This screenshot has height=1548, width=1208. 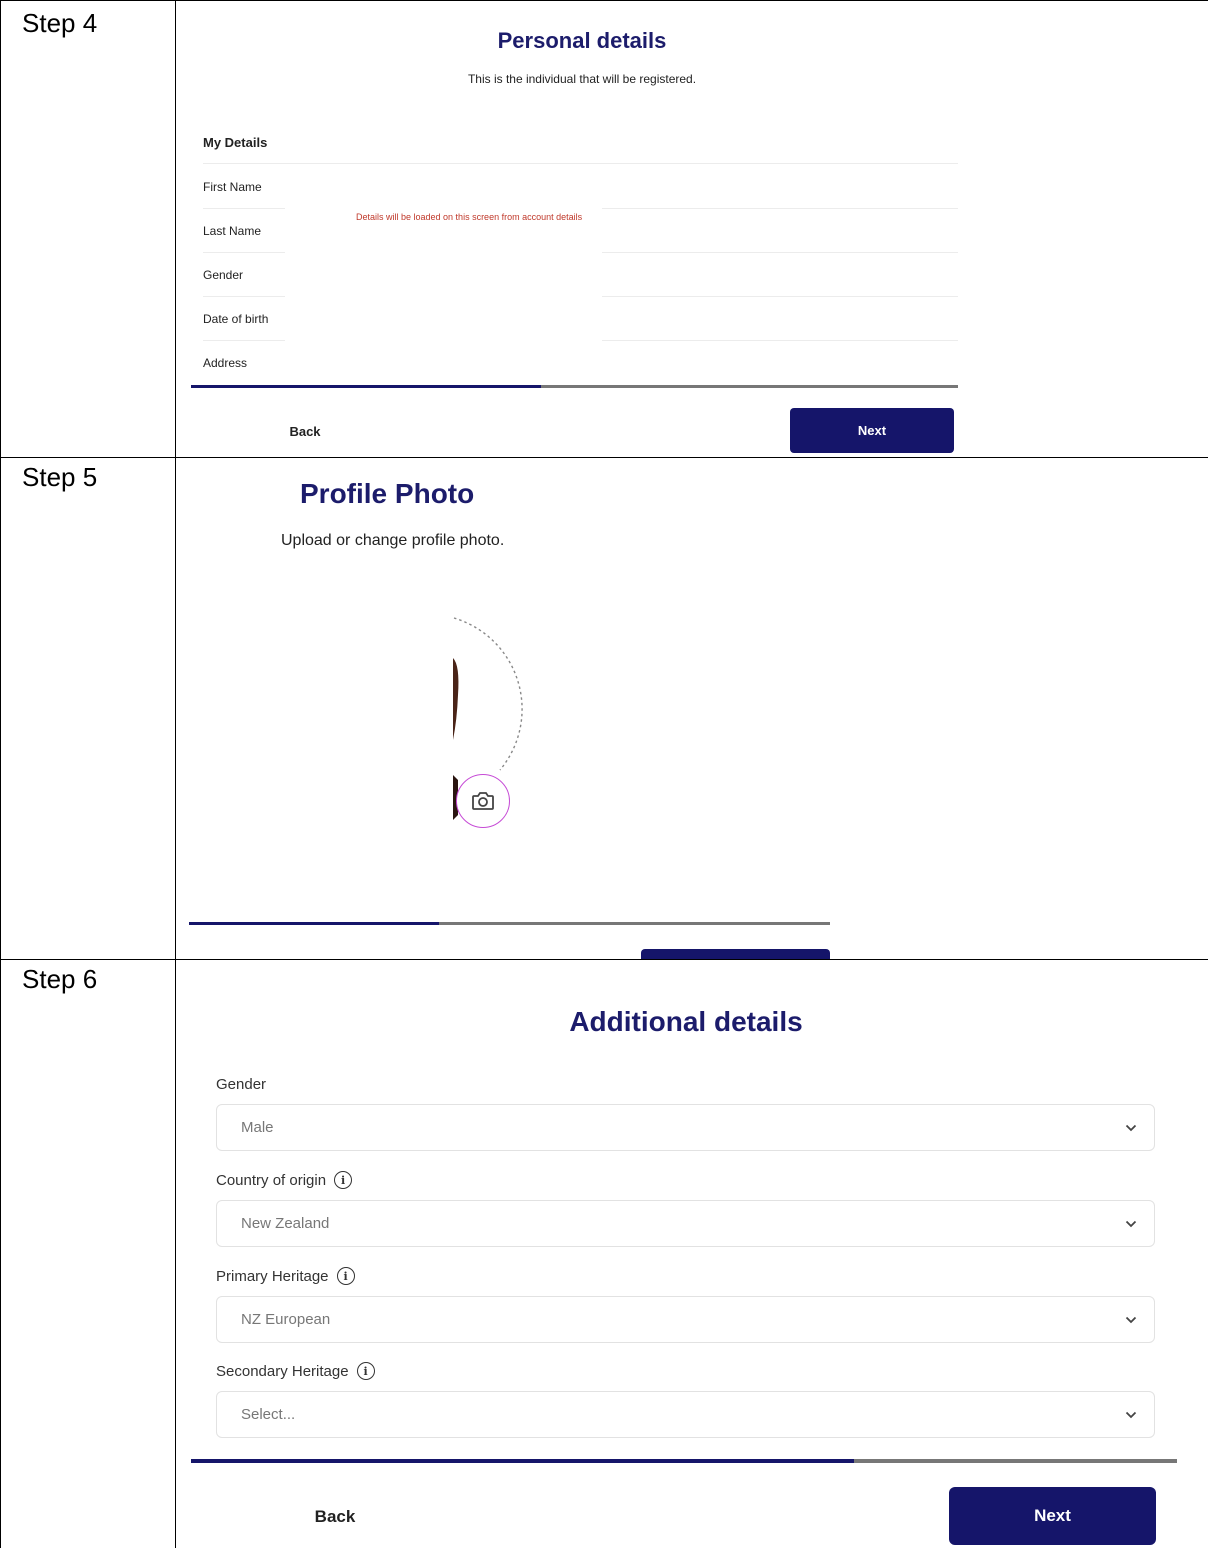 I want to click on label-text: Gender, so click(x=241, y=1084).